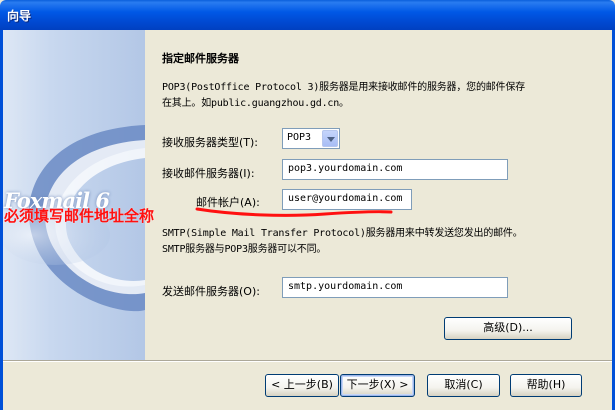 The height and width of the screenshot is (410, 615). What do you see at coordinates (294, 212) in the screenshot?
I see `annotation-underline` at bounding box center [294, 212].